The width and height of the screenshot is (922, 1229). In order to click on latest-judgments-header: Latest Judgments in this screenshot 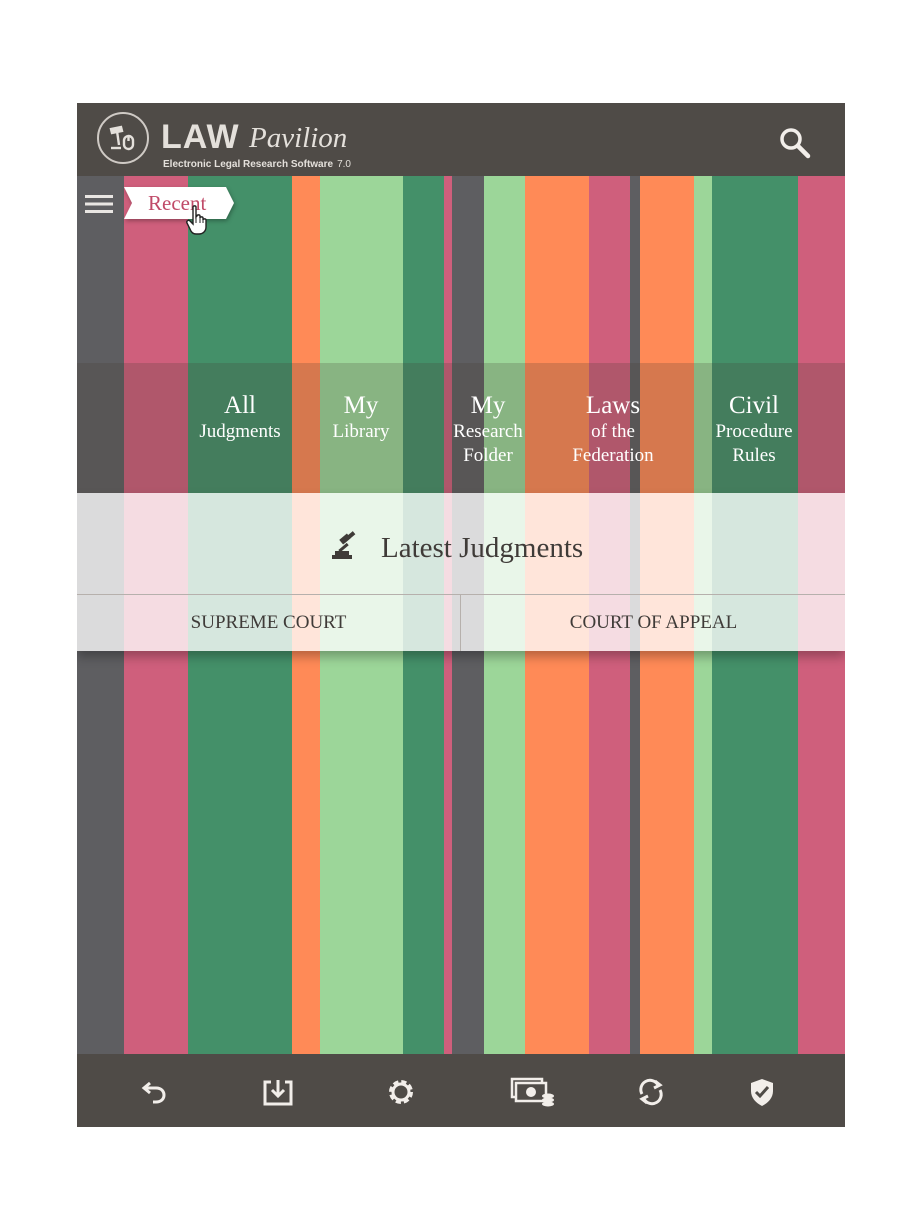, I will do `click(461, 544)`.